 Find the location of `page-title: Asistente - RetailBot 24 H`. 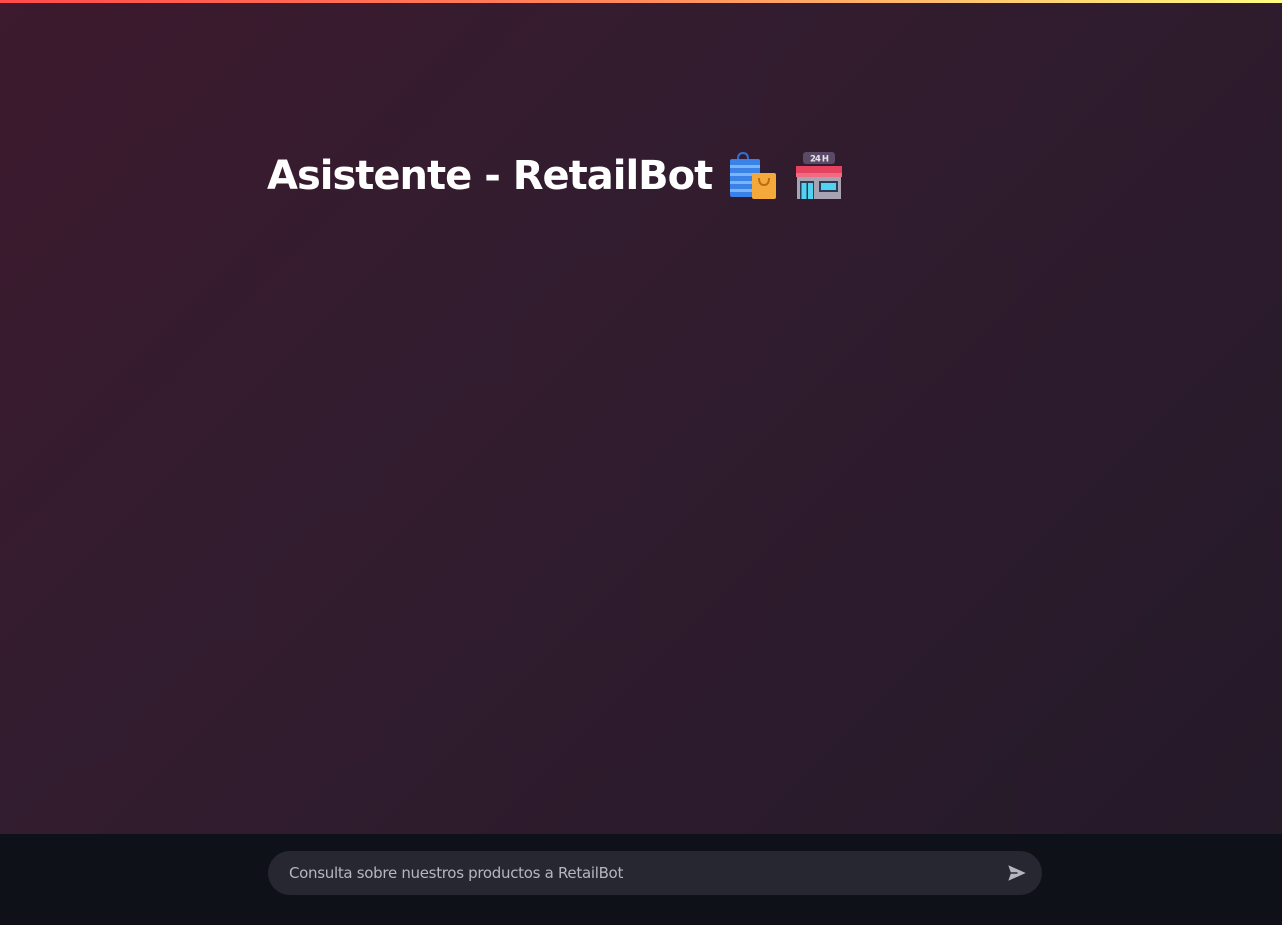

page-title: Asistente - RetailBot 24 H is located at coordinates (555, 176).